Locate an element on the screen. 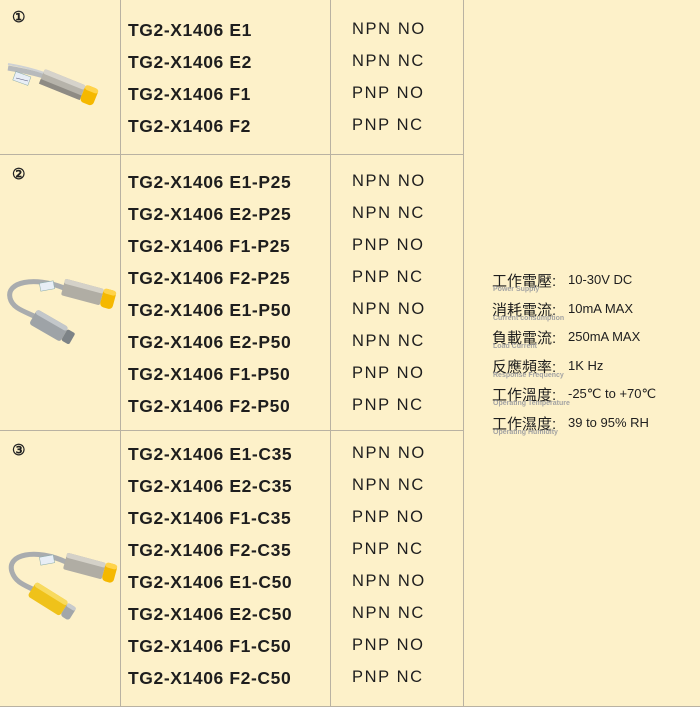  spec-english-label: Operating Temperature is located at coordinates (531, 403).